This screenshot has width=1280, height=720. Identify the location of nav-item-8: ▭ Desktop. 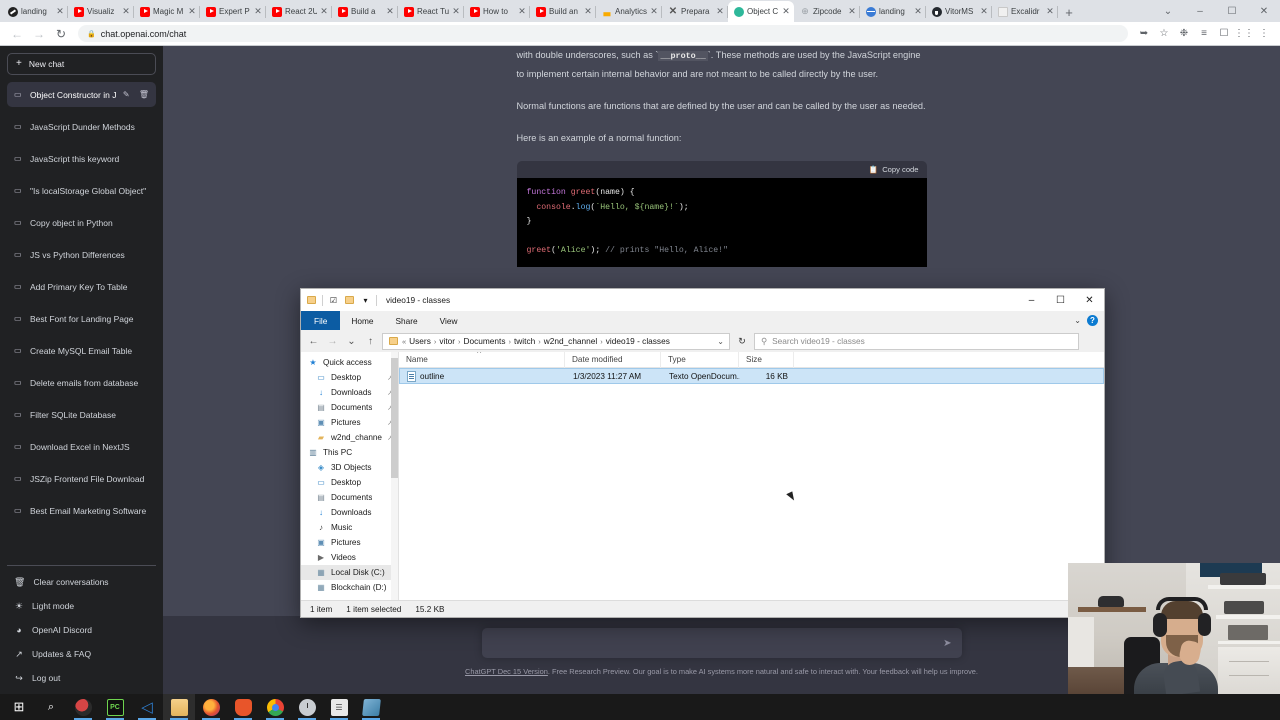
(349, 482).